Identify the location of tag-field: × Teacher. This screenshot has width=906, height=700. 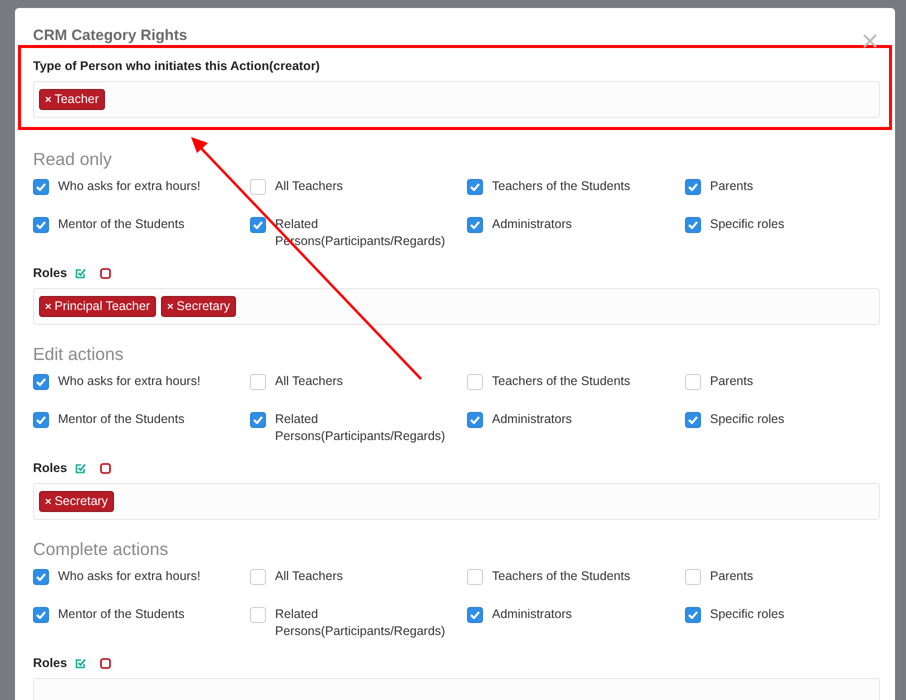
(456, 99).